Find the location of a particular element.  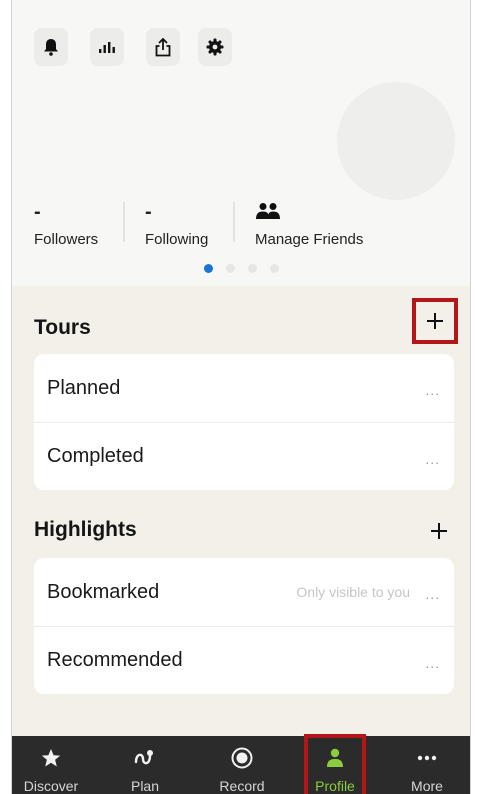

followers-label: Followers is located at coordinates (66, 239).